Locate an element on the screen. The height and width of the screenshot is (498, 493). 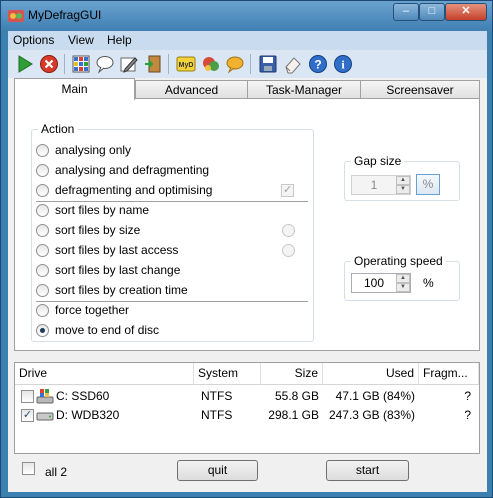
table-row: C: SSD60 NTFS 55.8 GB 47.1 GB (84%) ? is located at coordinates (247, 396).